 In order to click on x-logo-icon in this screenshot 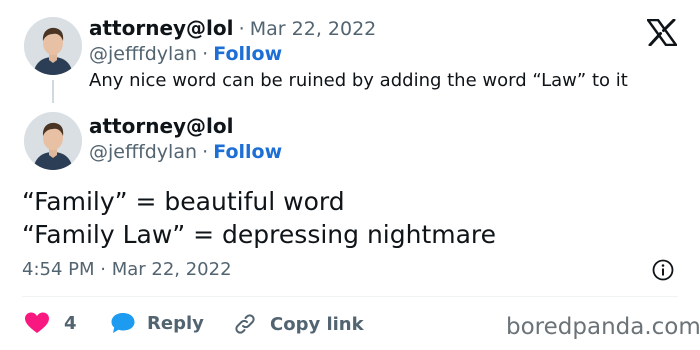, I will do `click(662, 34)`.